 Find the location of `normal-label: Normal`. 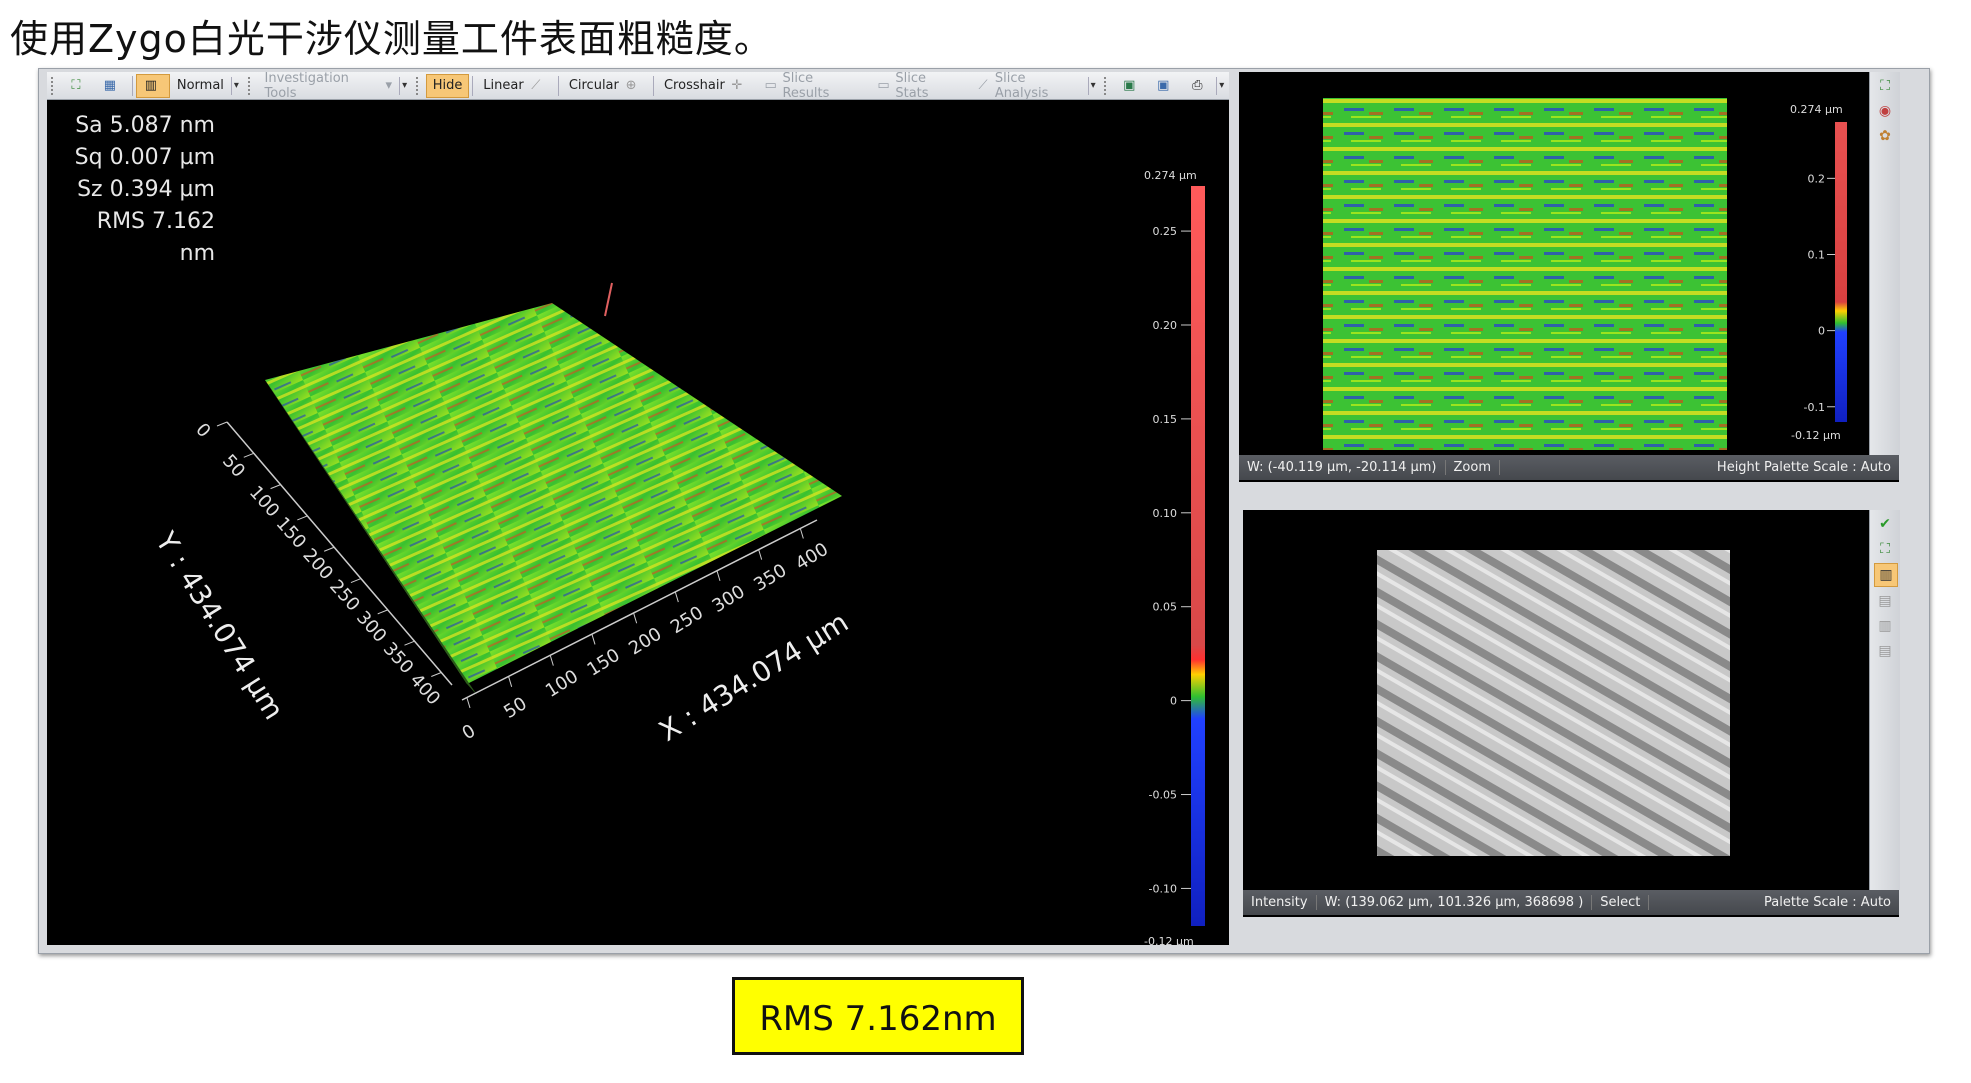

normal-label: Normal is located at coordinates (200, 85).